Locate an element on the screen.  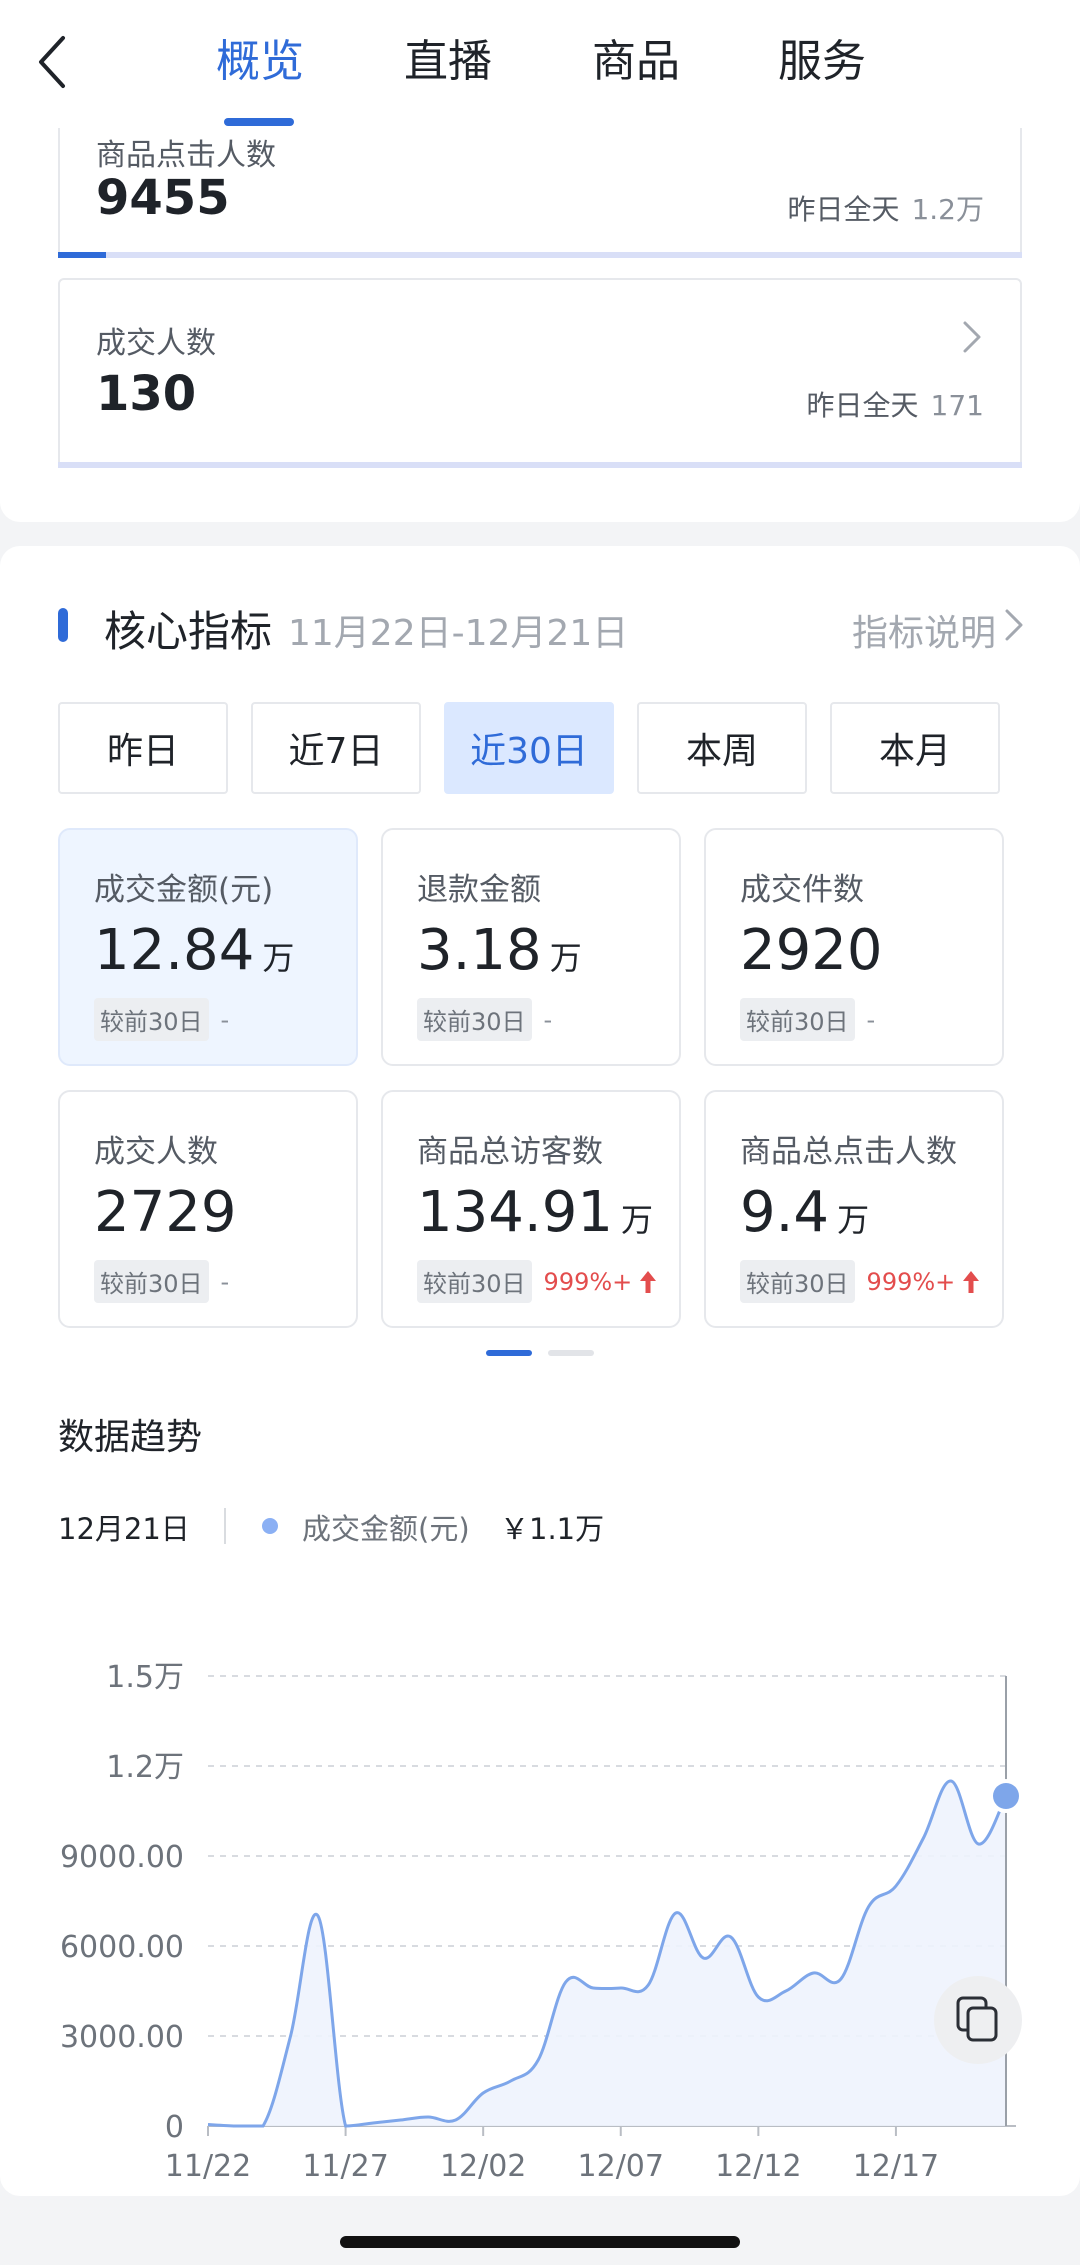
section-marker is located at coordinates (63, 625).